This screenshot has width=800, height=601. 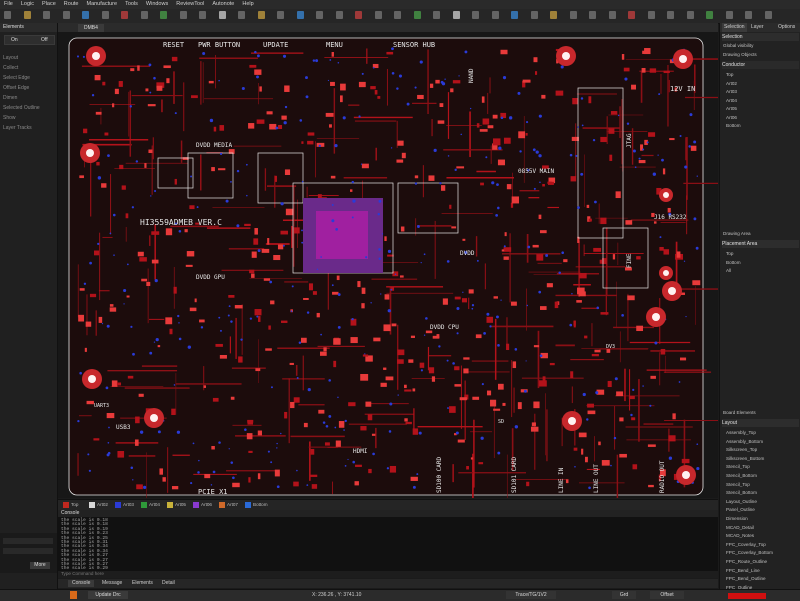 What do you see at coordinates (729, 254) in the screenshot?
I see `placement-item: Top` at bounding box center [729, 254].